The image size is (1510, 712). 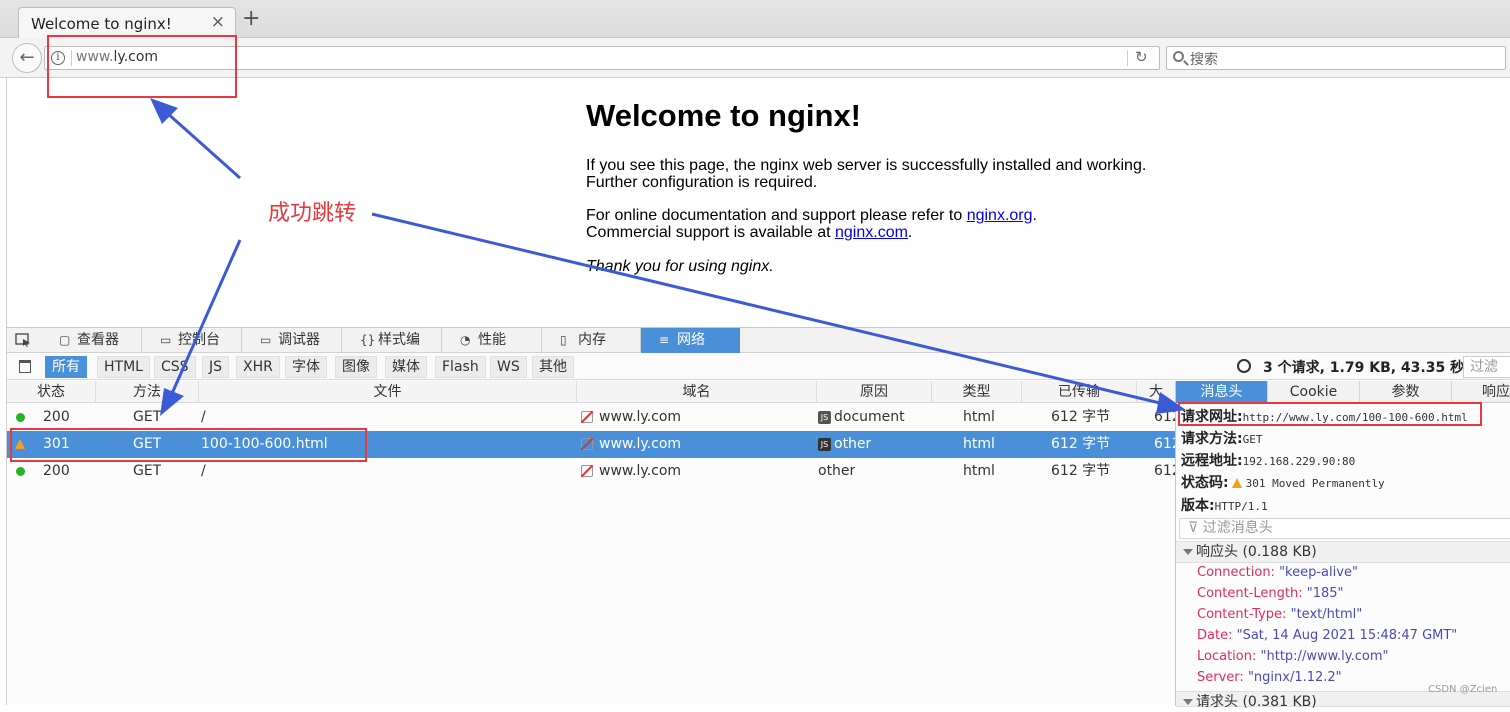 I want to click on header-value: "185", so click(x=1325, y=593).